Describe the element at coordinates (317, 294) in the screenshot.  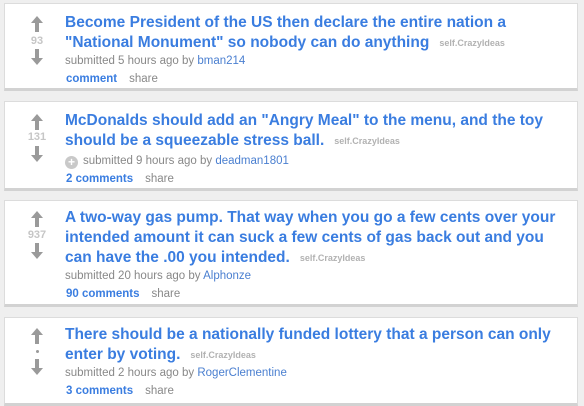
I see `post-buttons: 90 comments share` at that location.